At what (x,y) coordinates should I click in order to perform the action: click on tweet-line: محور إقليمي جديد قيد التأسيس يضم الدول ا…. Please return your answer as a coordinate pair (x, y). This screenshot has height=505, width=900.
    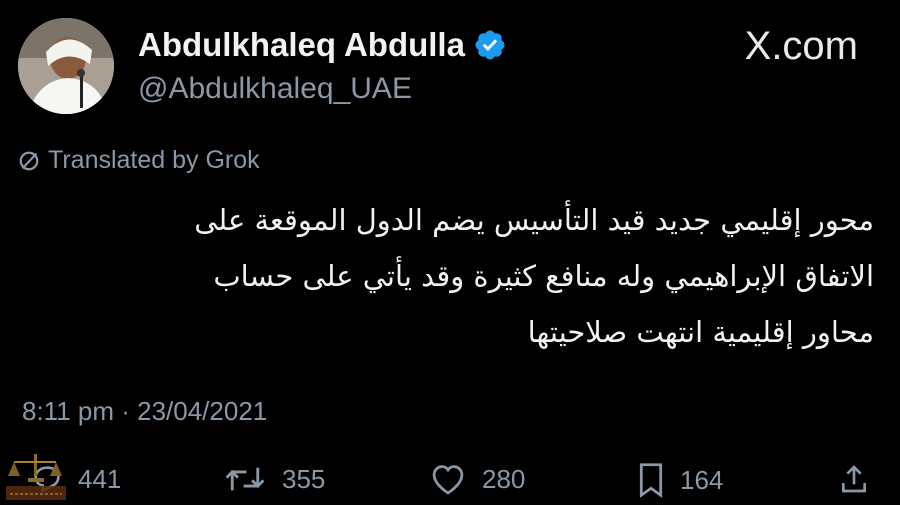
    Looking at the image, I should click on (534, 220).